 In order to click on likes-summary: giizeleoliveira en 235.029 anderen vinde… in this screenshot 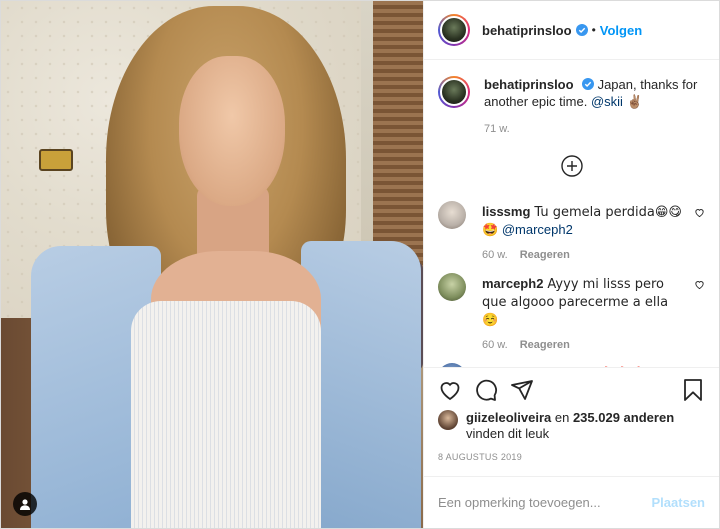, I will do `click(571, 426)`.